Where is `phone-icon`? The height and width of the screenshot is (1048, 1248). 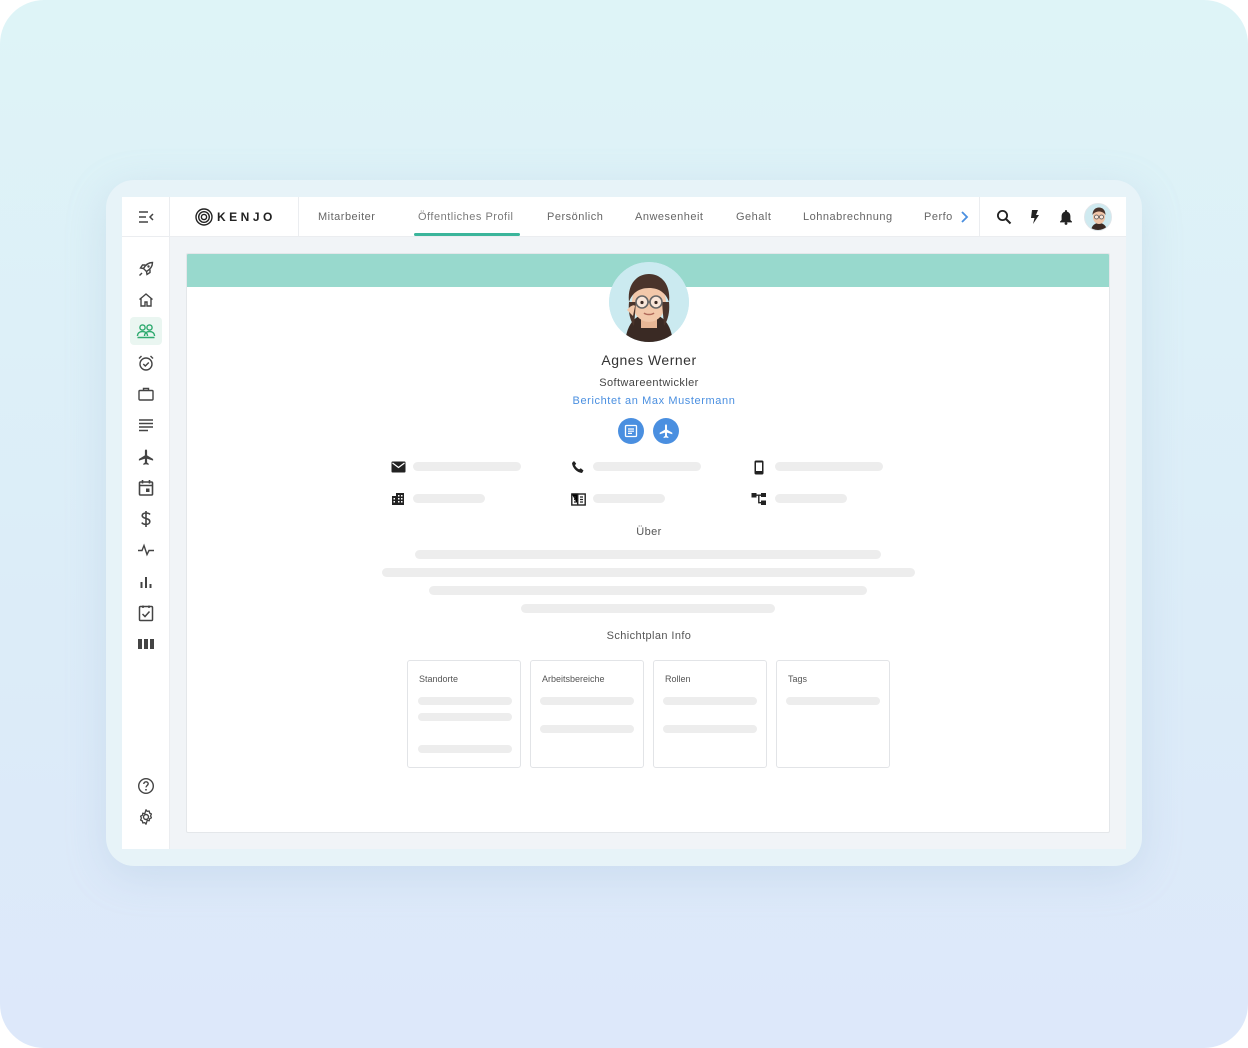 phone-icon is located at coordinates (578, 467).